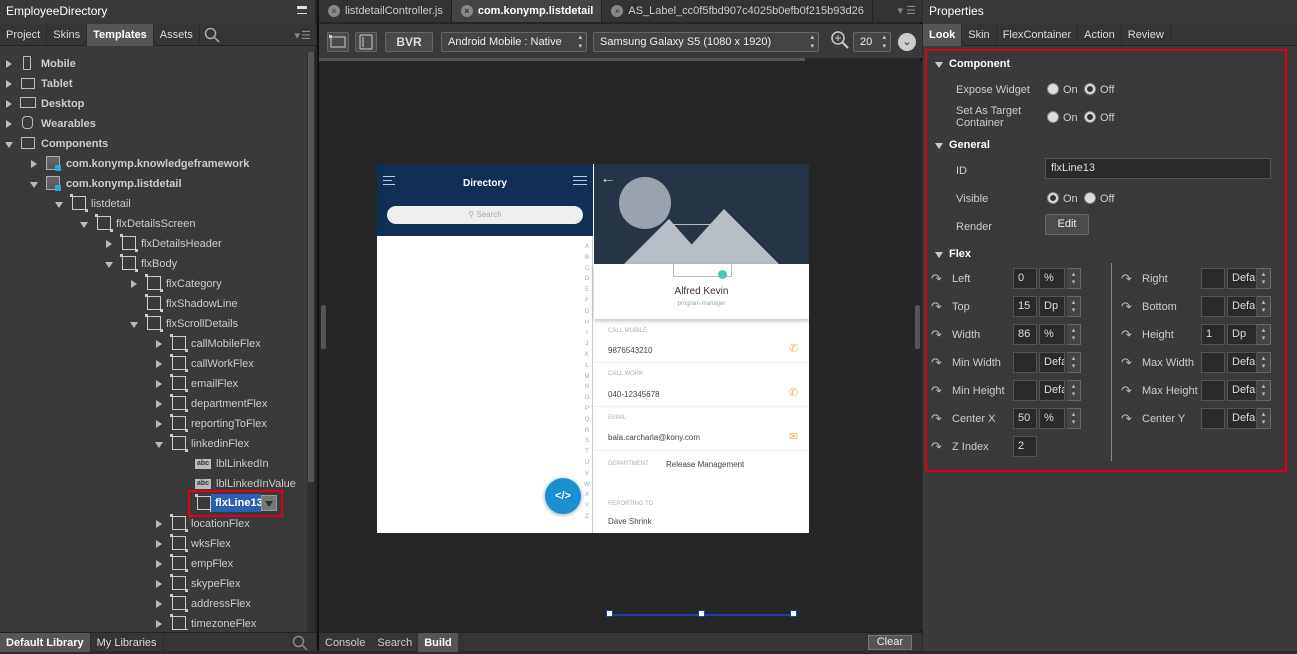 The width and height of the screenshot is (1297, 654). Describe the element at coordinates (1242, 390) in the screenshot. I see `max-height-unit-select: Default` at that location.